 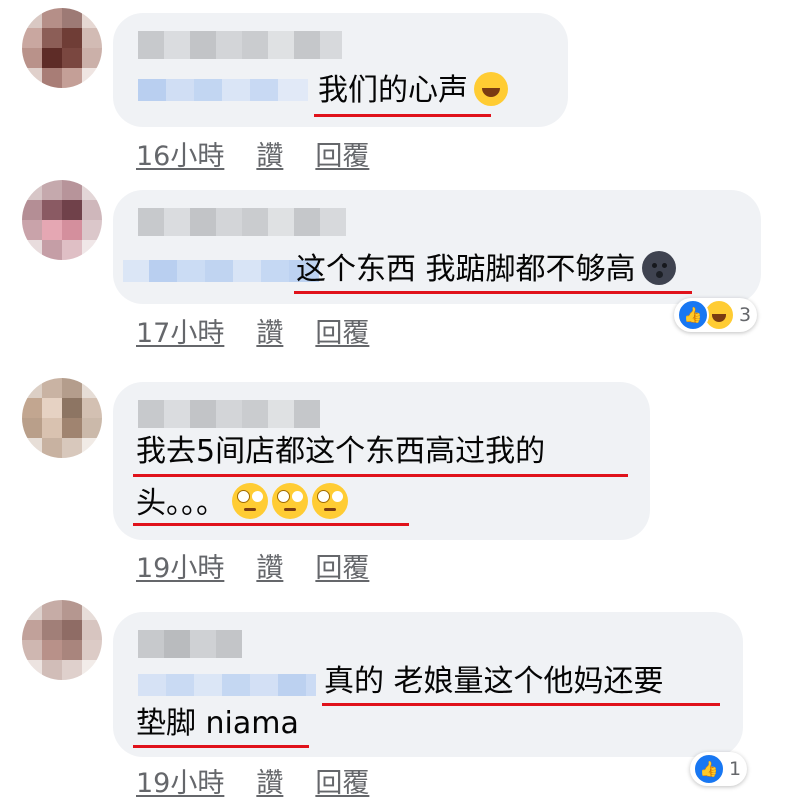 What do you see at coordinates (180, 330) in the screenshot?
I see `timestamp: 17小時` at bounding box center [180, 330].